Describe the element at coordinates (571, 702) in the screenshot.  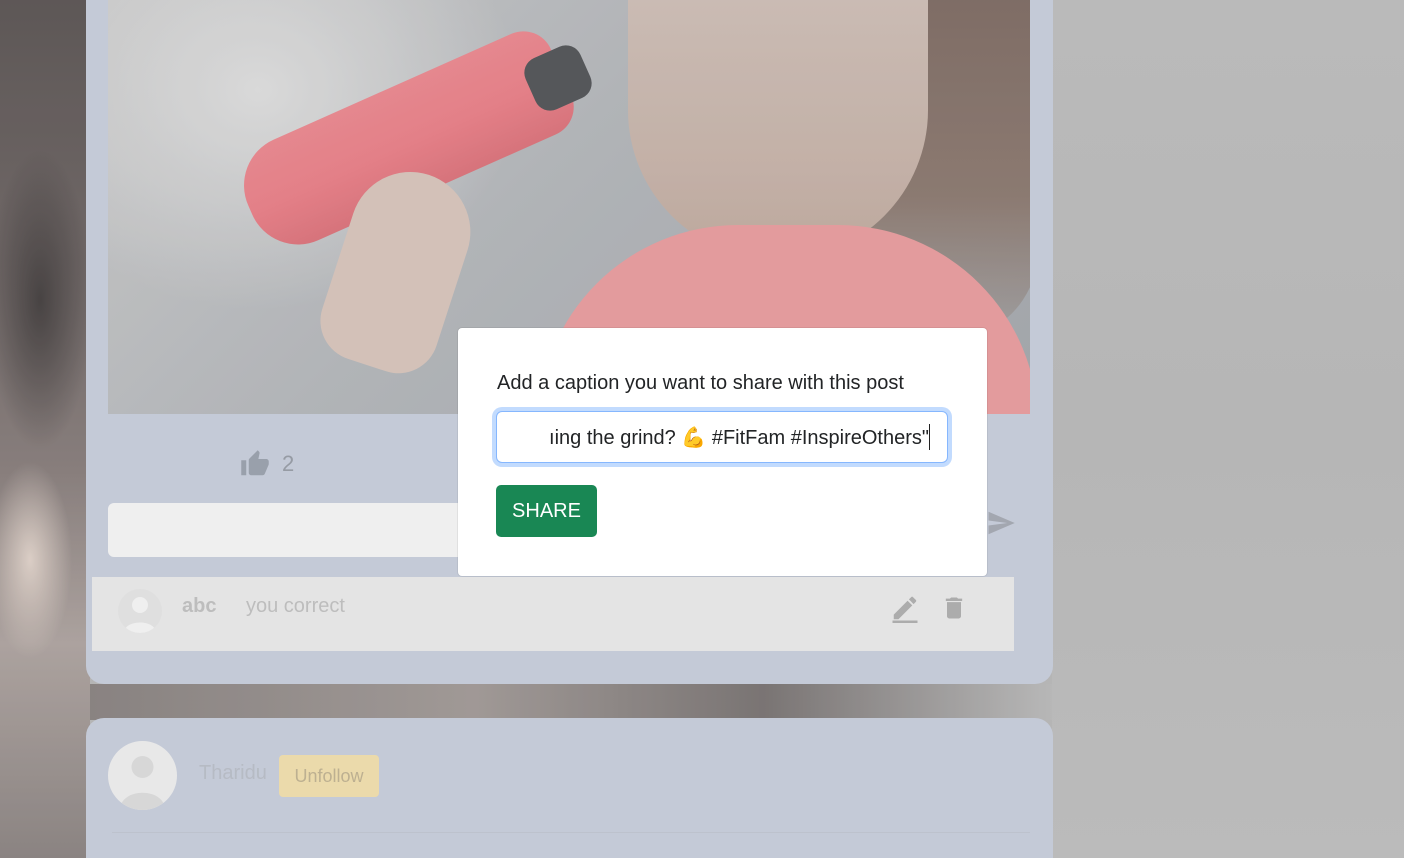
I see `background-photo-strip` at that location.